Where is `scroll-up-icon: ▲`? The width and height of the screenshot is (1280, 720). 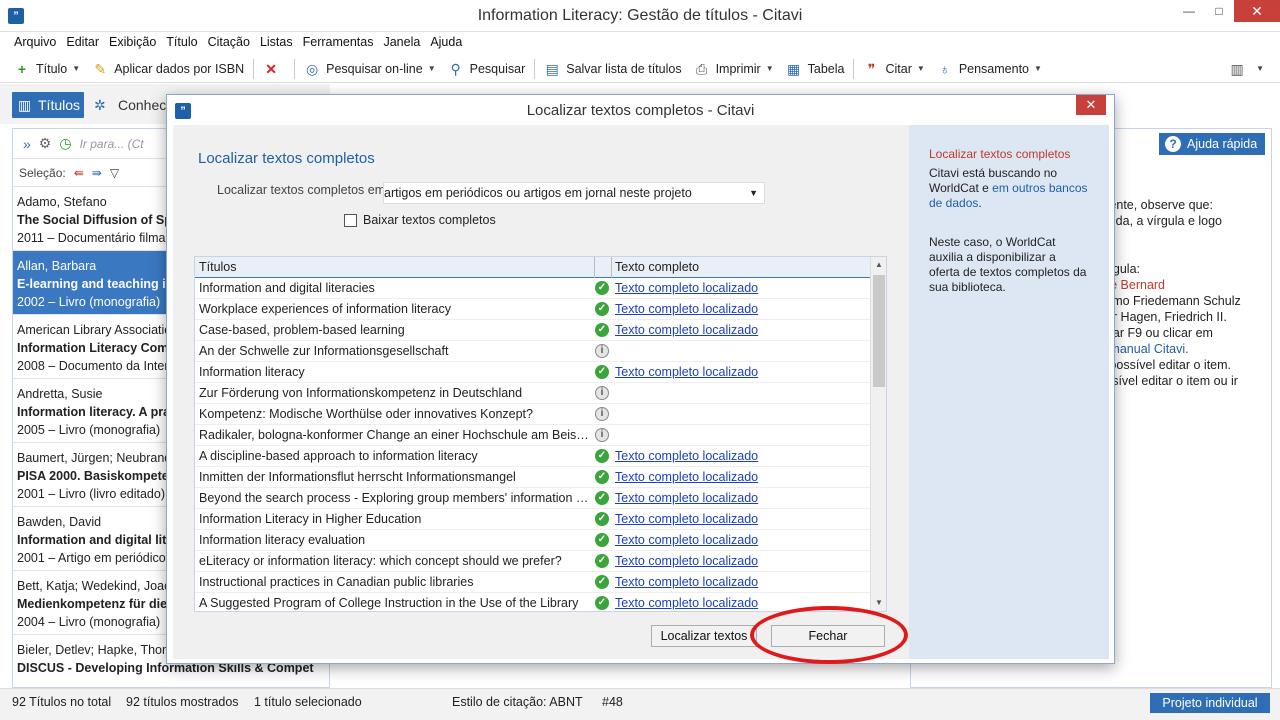
scroll-up-icon: ▲ is located at coordinates (878, 265).